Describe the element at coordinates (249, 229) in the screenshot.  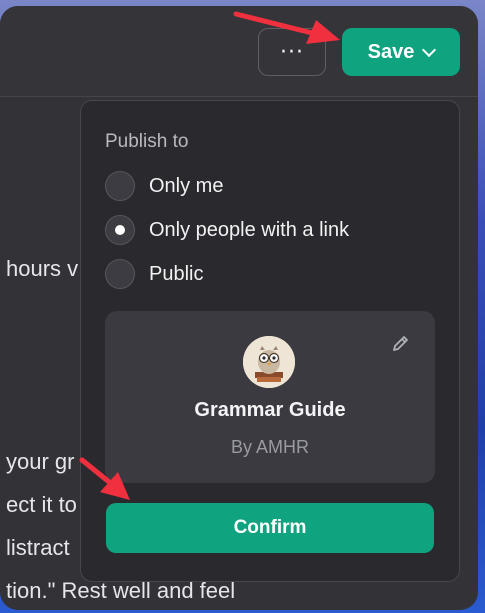
I see `radio-option-label: Only people with a link` at that location.